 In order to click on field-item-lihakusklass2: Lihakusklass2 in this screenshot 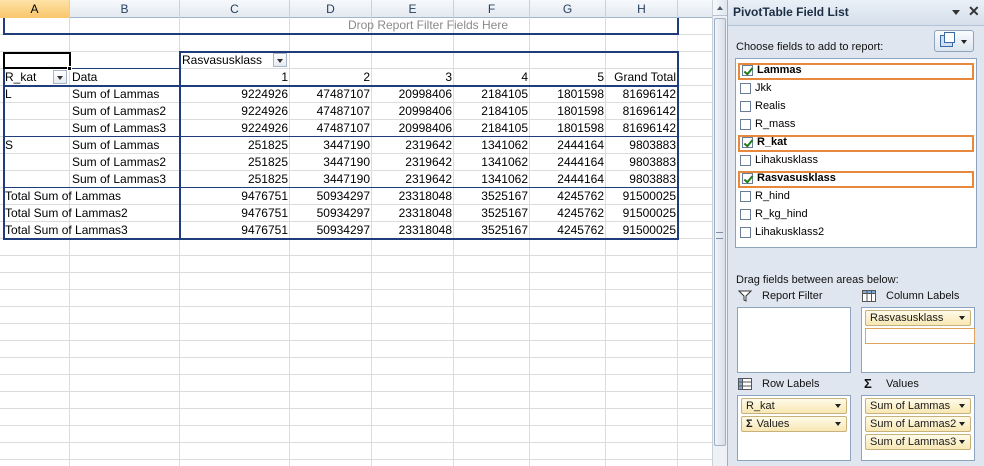, I will do `click(856, 233)`.